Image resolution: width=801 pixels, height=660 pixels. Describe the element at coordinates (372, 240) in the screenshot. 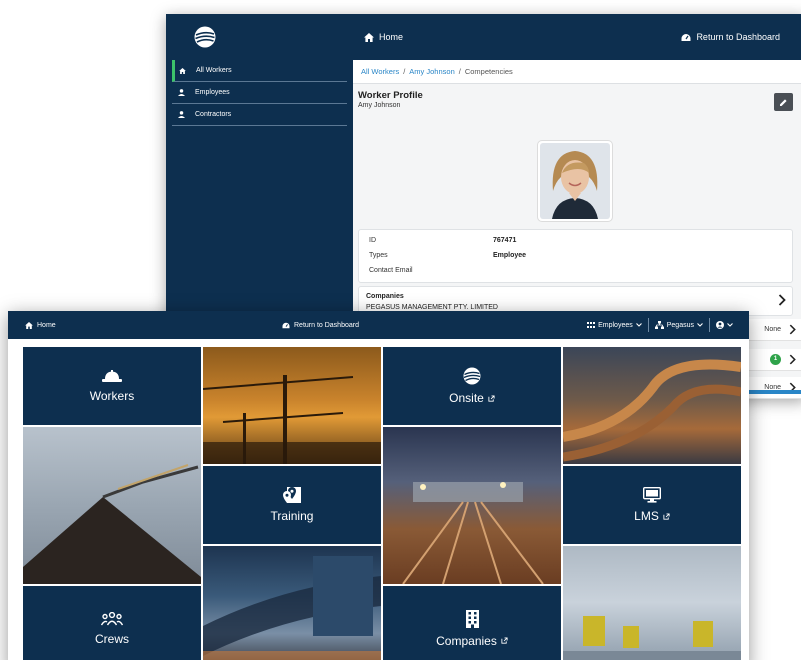

I see `detail-key: ID` at that location.